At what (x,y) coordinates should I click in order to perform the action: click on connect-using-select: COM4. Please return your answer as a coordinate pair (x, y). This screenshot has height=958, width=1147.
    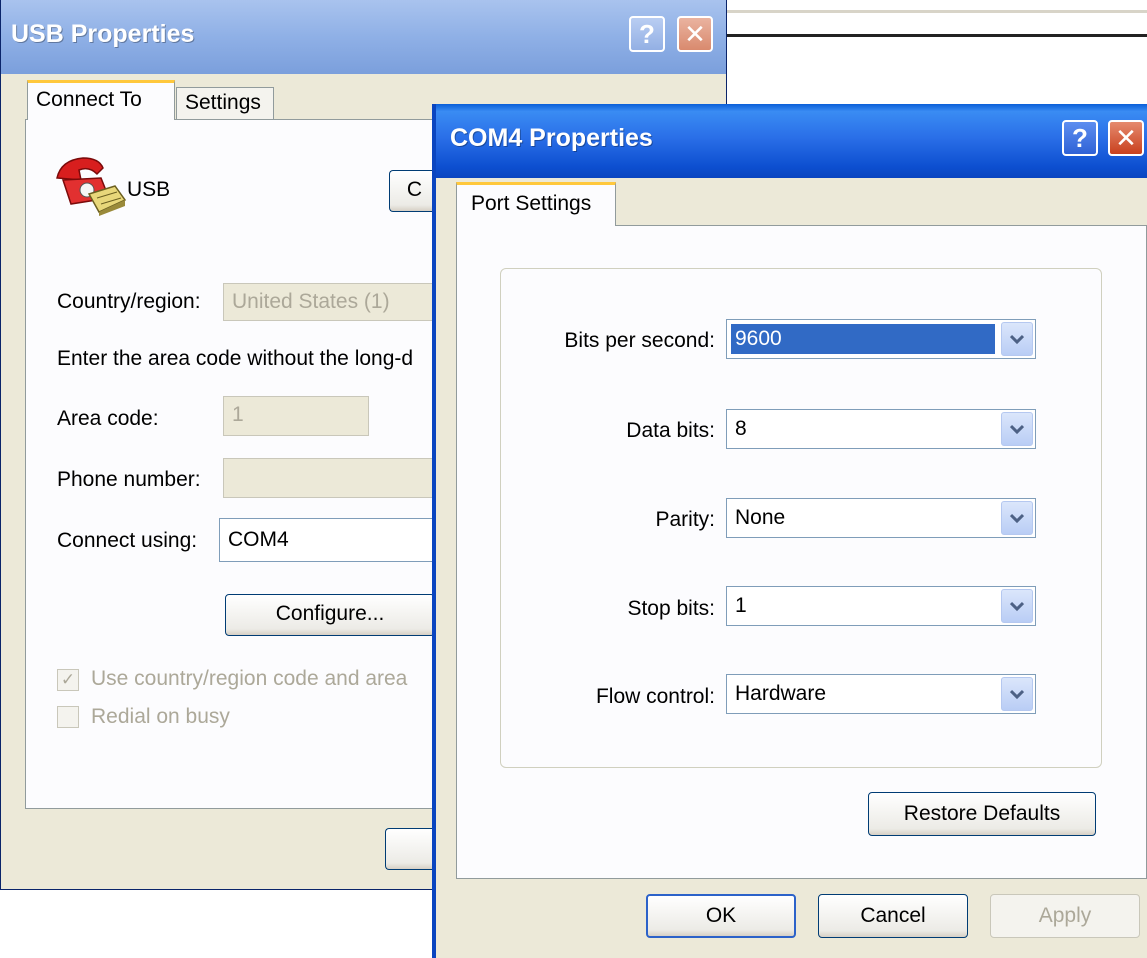
    Looking at the image, I should click on (327, 540).